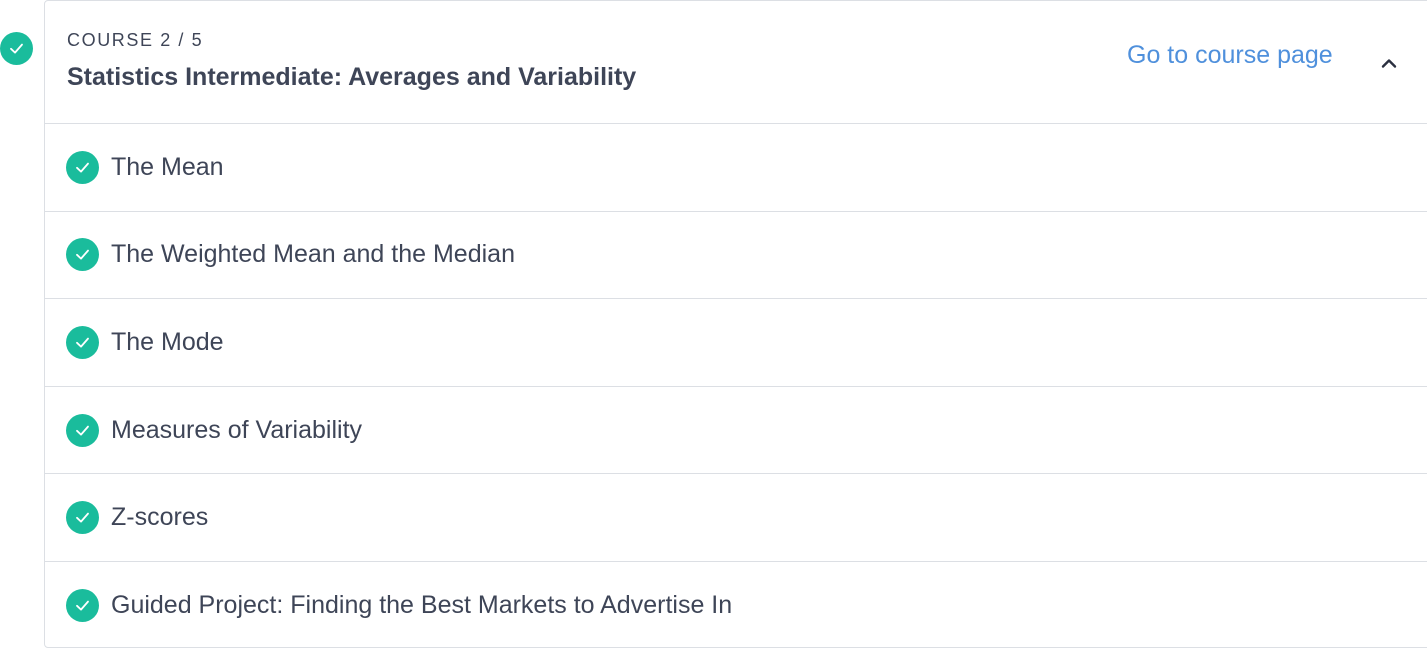  I want to click on lesson-item: Z-scores, so click(736, 518).